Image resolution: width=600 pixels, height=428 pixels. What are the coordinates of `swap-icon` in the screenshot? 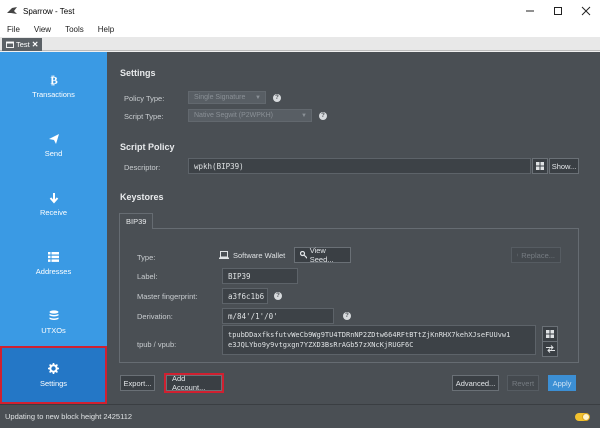 It's located at (550, 349).